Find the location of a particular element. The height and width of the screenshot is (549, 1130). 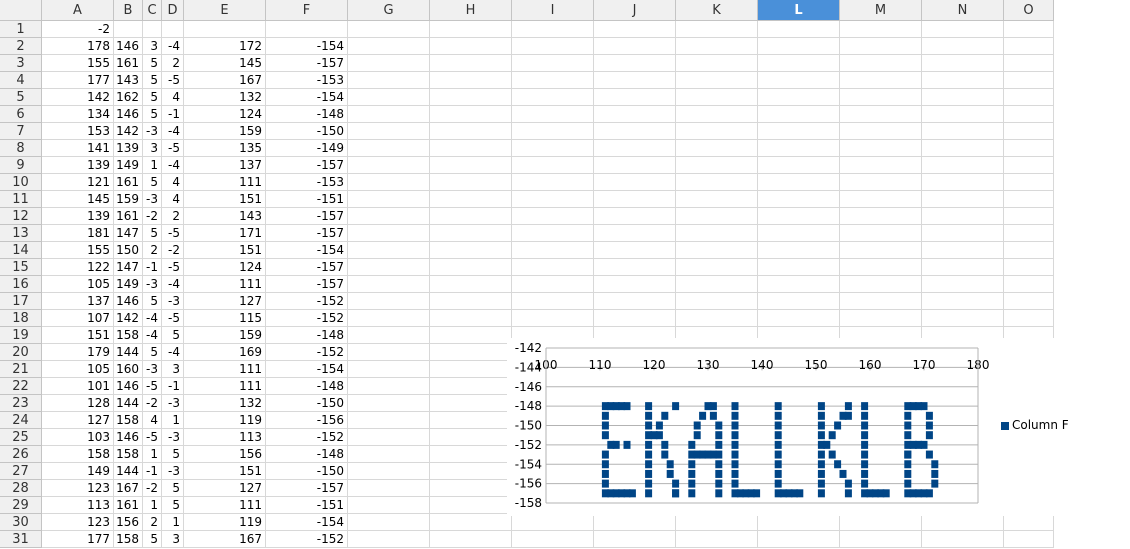

row-header-11: 11 is located at coordinates (21, 199).